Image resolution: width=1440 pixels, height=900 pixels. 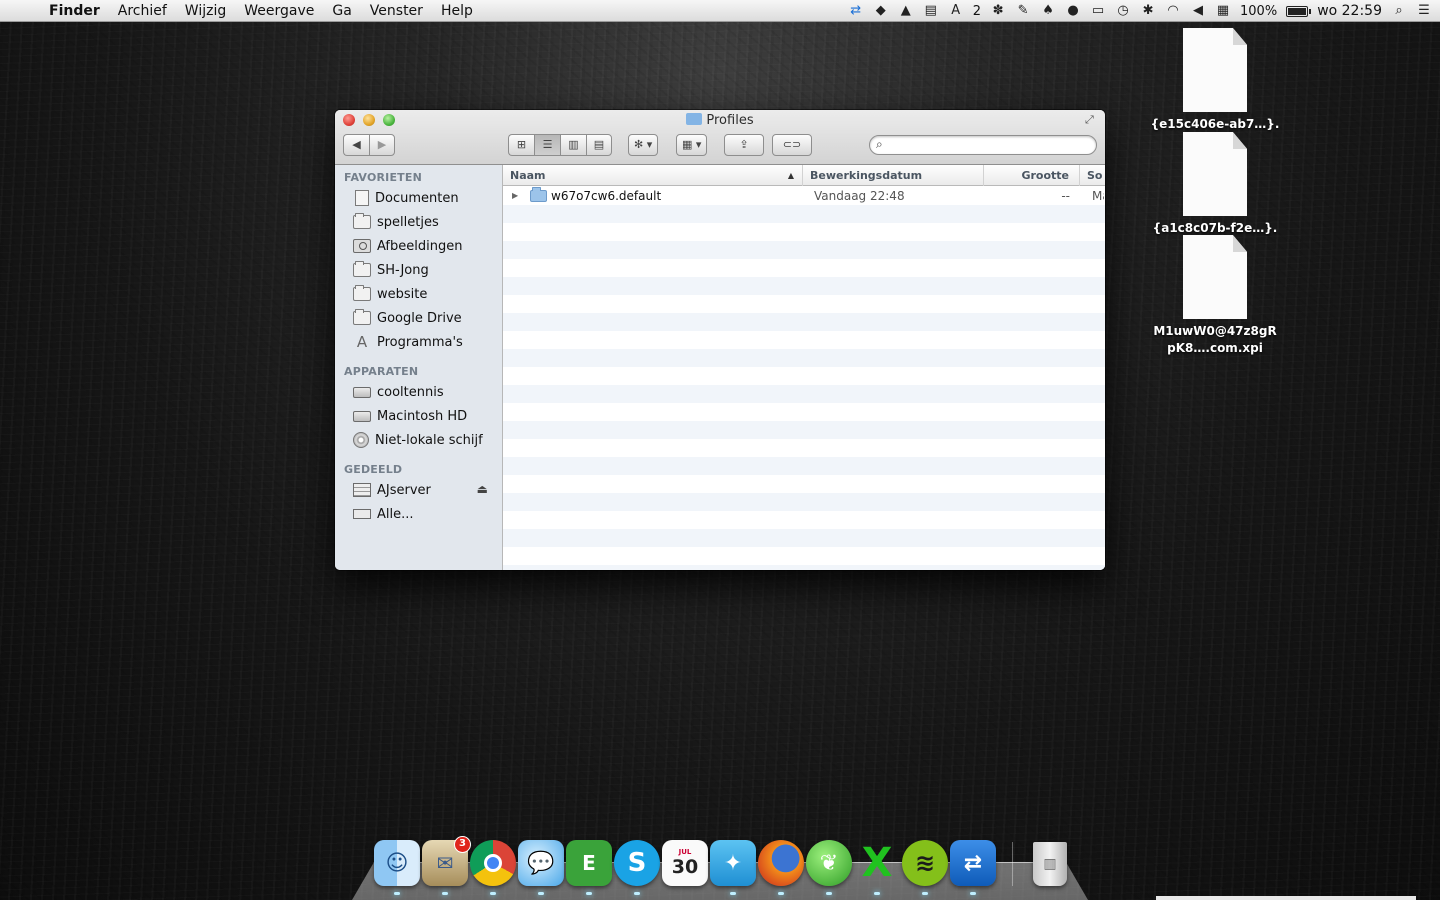 I want to click on dock-trash: ▥, so click(x=1050, y=864).